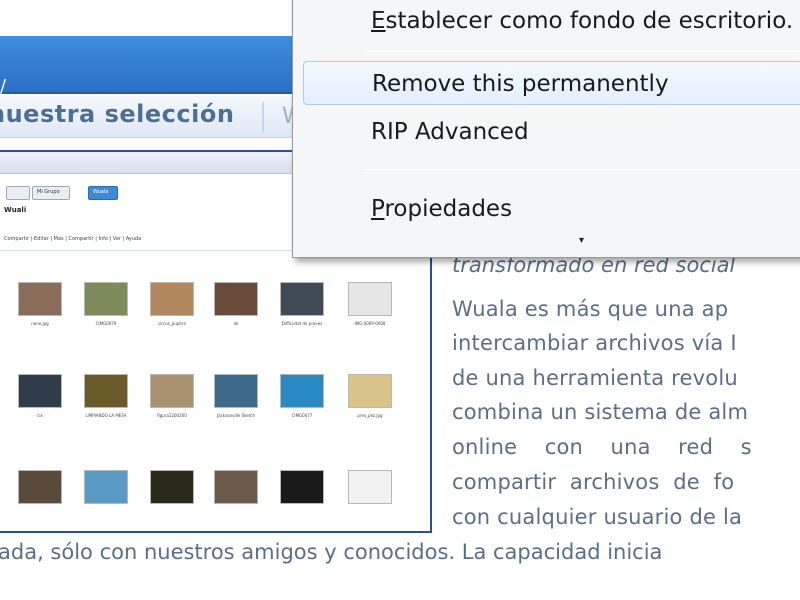  Describe the element at coordinates (51, 193) in the screenshot. I see `thumbnail-tab: Mi Grupo` at that location.